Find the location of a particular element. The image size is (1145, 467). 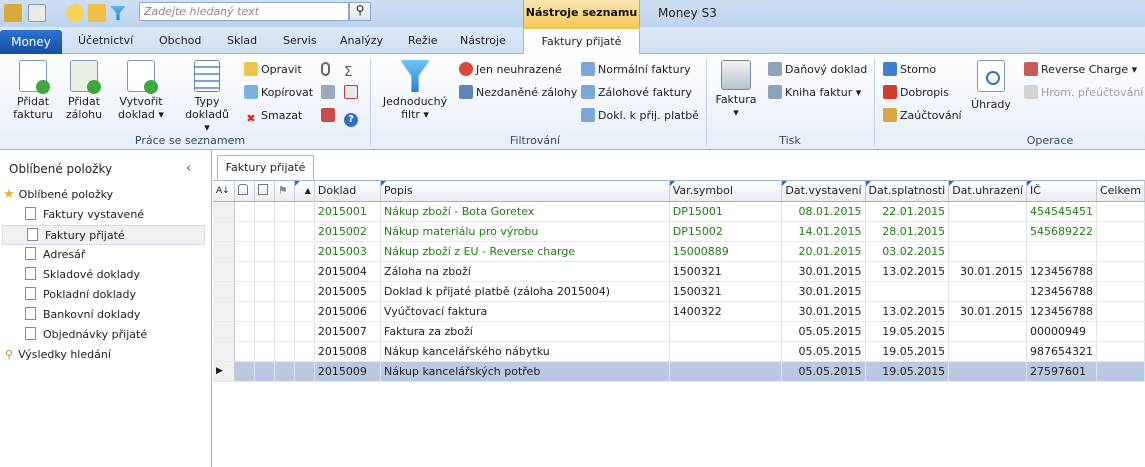

jen-neuhrazene-button: Jen neuhrazené is located at coordinates (510, 70).